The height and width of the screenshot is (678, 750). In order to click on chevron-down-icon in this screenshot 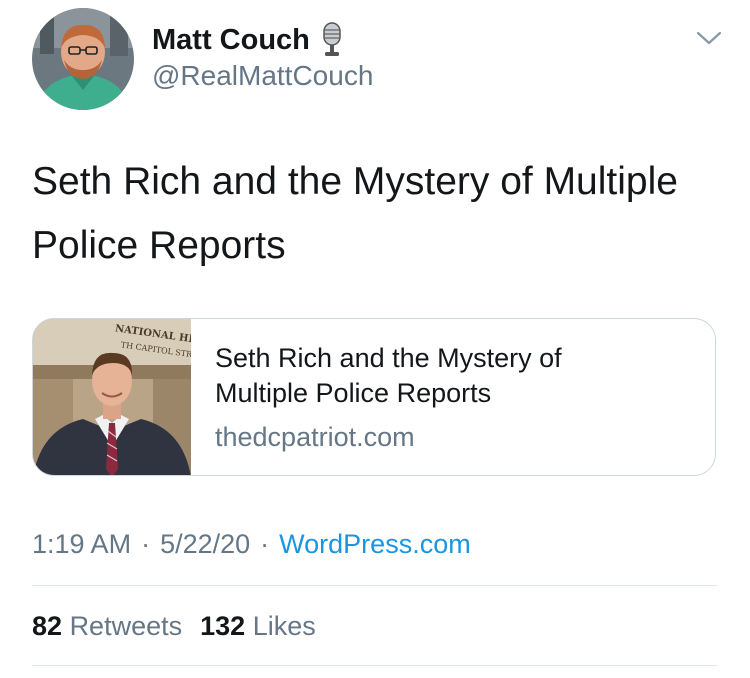, I will do `click(709, 38)`.